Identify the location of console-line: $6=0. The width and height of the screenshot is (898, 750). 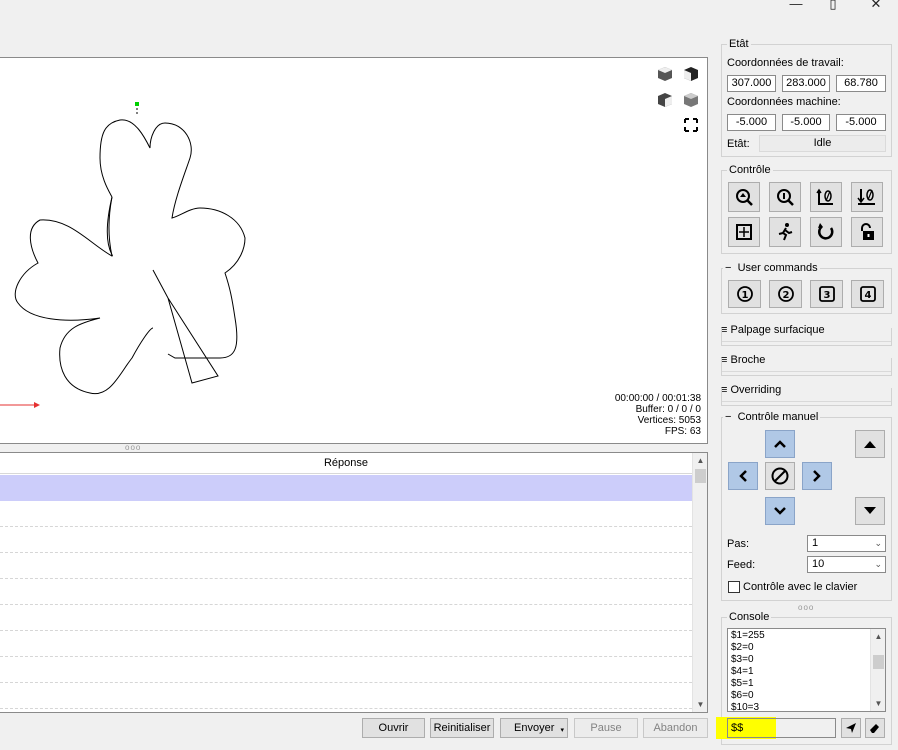
(742, 695).